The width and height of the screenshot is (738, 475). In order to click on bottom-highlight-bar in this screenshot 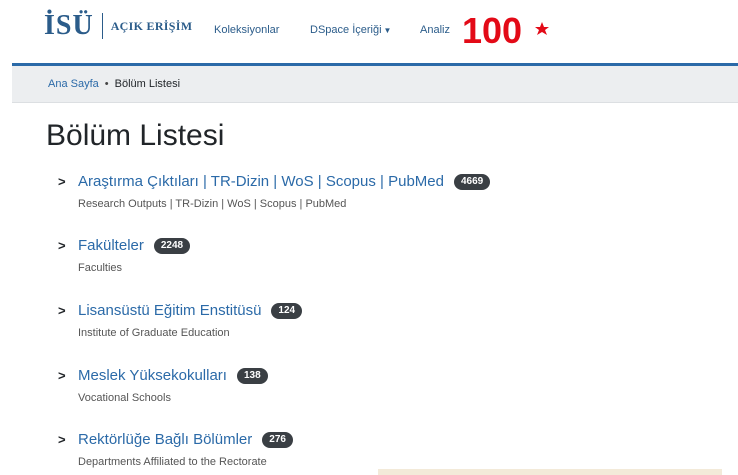, I will do `click(550, 472)`.